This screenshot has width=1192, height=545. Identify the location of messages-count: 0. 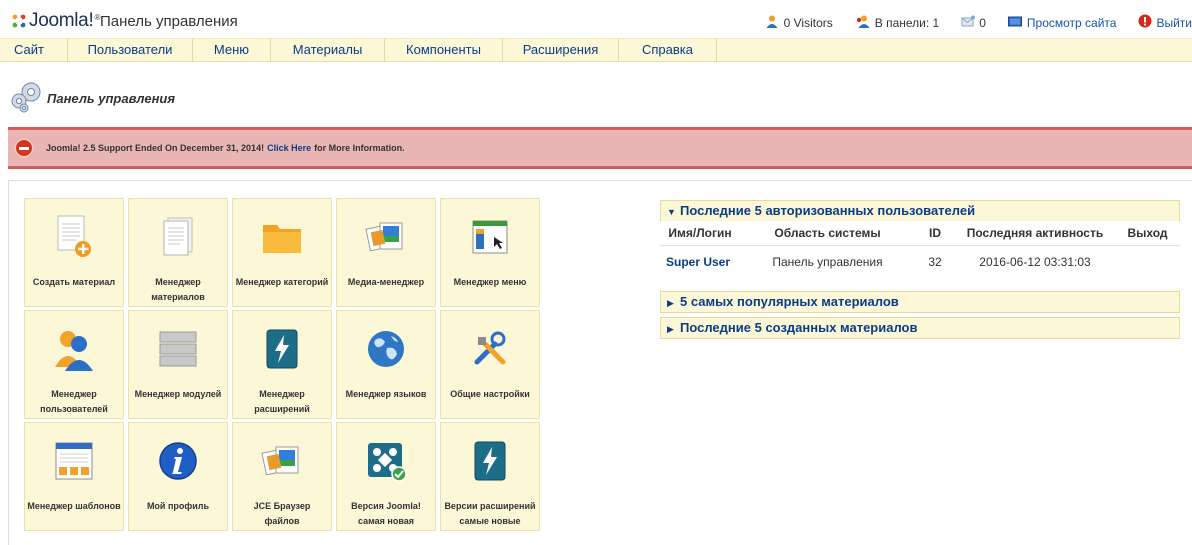
(982, 22).